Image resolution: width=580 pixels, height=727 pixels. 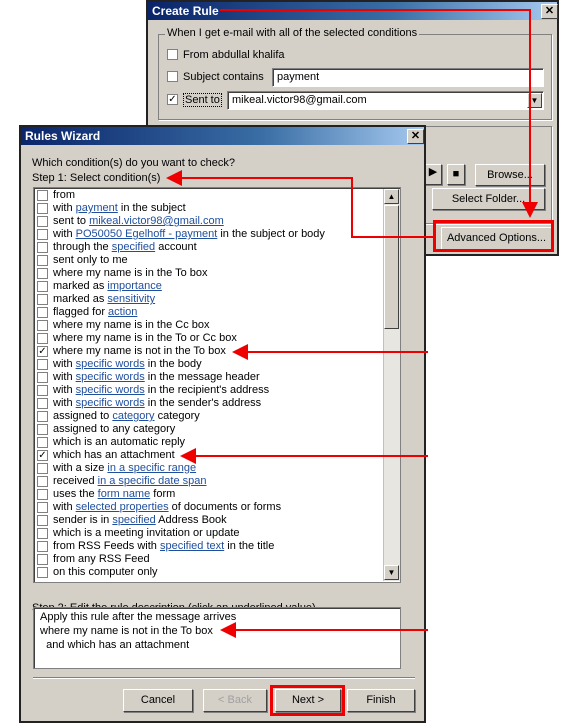 What do you see at coordinates (300, 204) in the screenshot?
I see `arrow-advanced-to-step1` at bounding box center [300, 204].